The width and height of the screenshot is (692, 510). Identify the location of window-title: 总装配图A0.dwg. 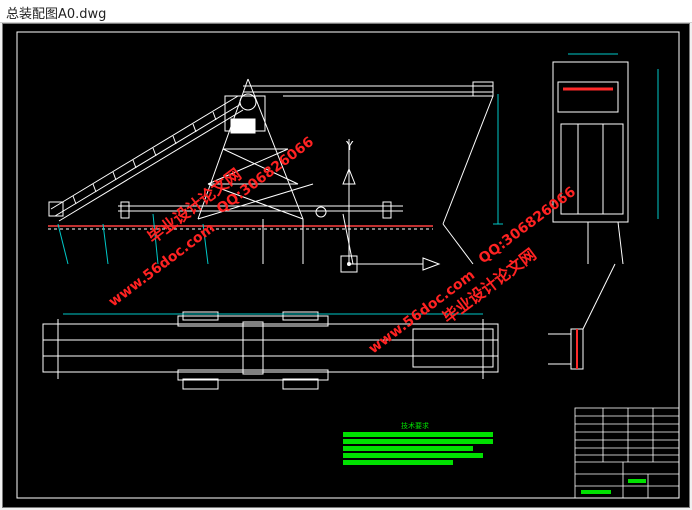
(56, 14).